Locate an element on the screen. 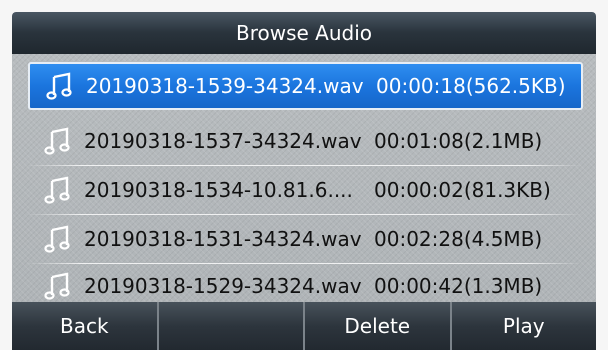 This screenshot has width=608, height=350. file-info: 00:00:18(562.5KB) is located at coordinates (471, 86).